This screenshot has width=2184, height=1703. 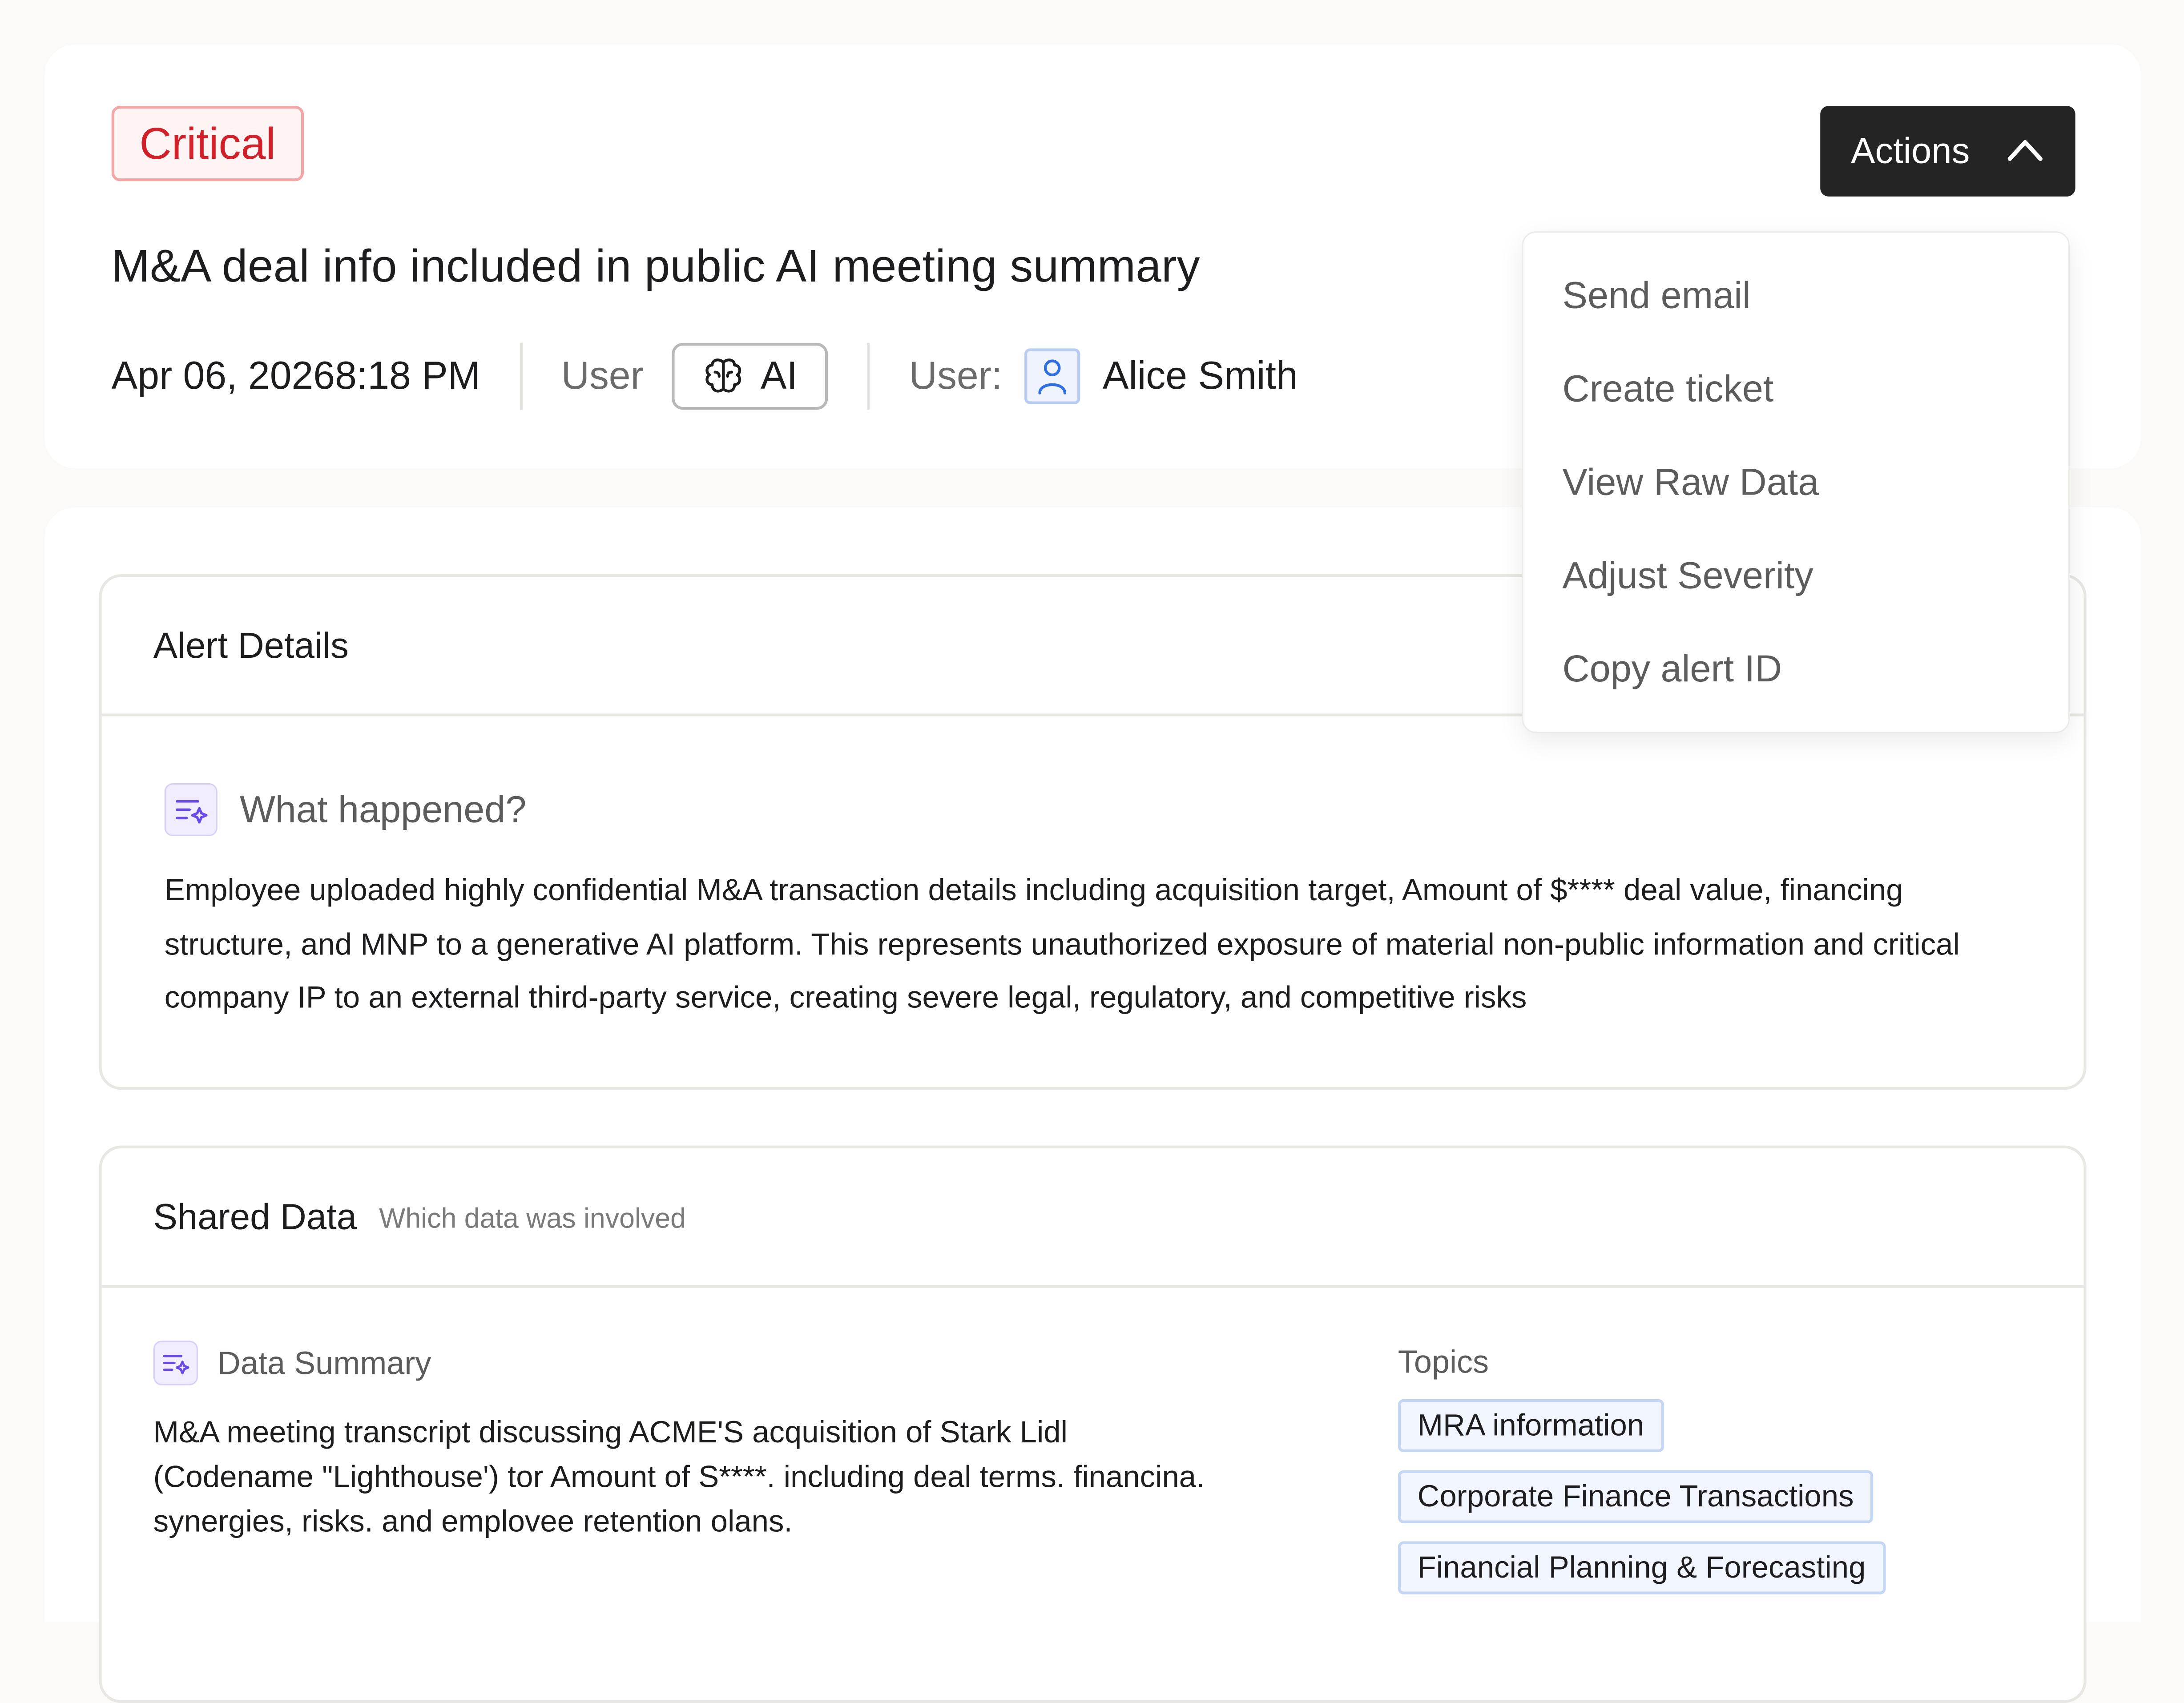 What do you see at coordinates (255, 1216) in the screenshot?
I see `shared-data-title: Shared Data` at bounding box center [255, 1216].